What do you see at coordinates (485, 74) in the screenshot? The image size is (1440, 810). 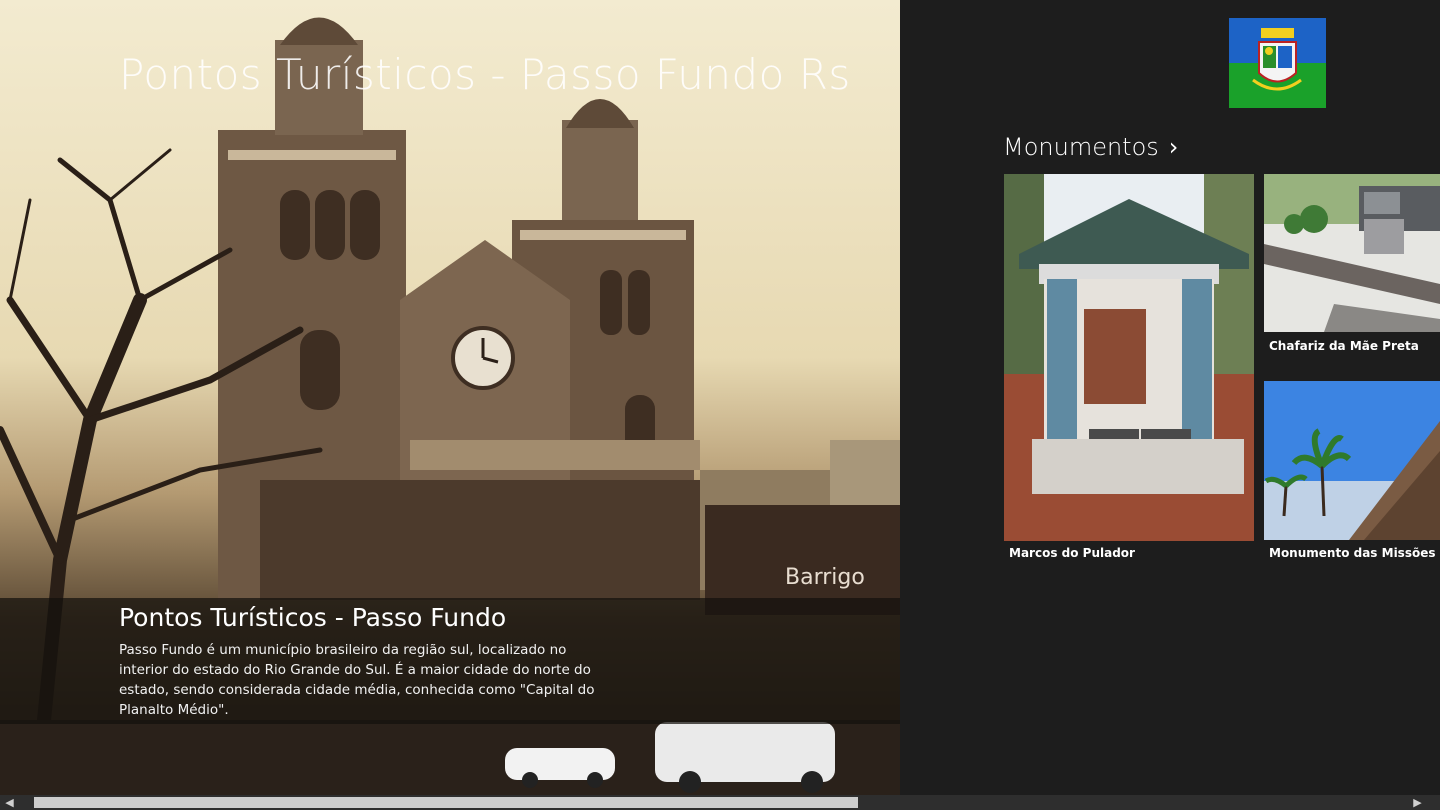 I see `app-title: Pontos Turísticos - Passo Fundo Rs` at bounding box center [485, 74].